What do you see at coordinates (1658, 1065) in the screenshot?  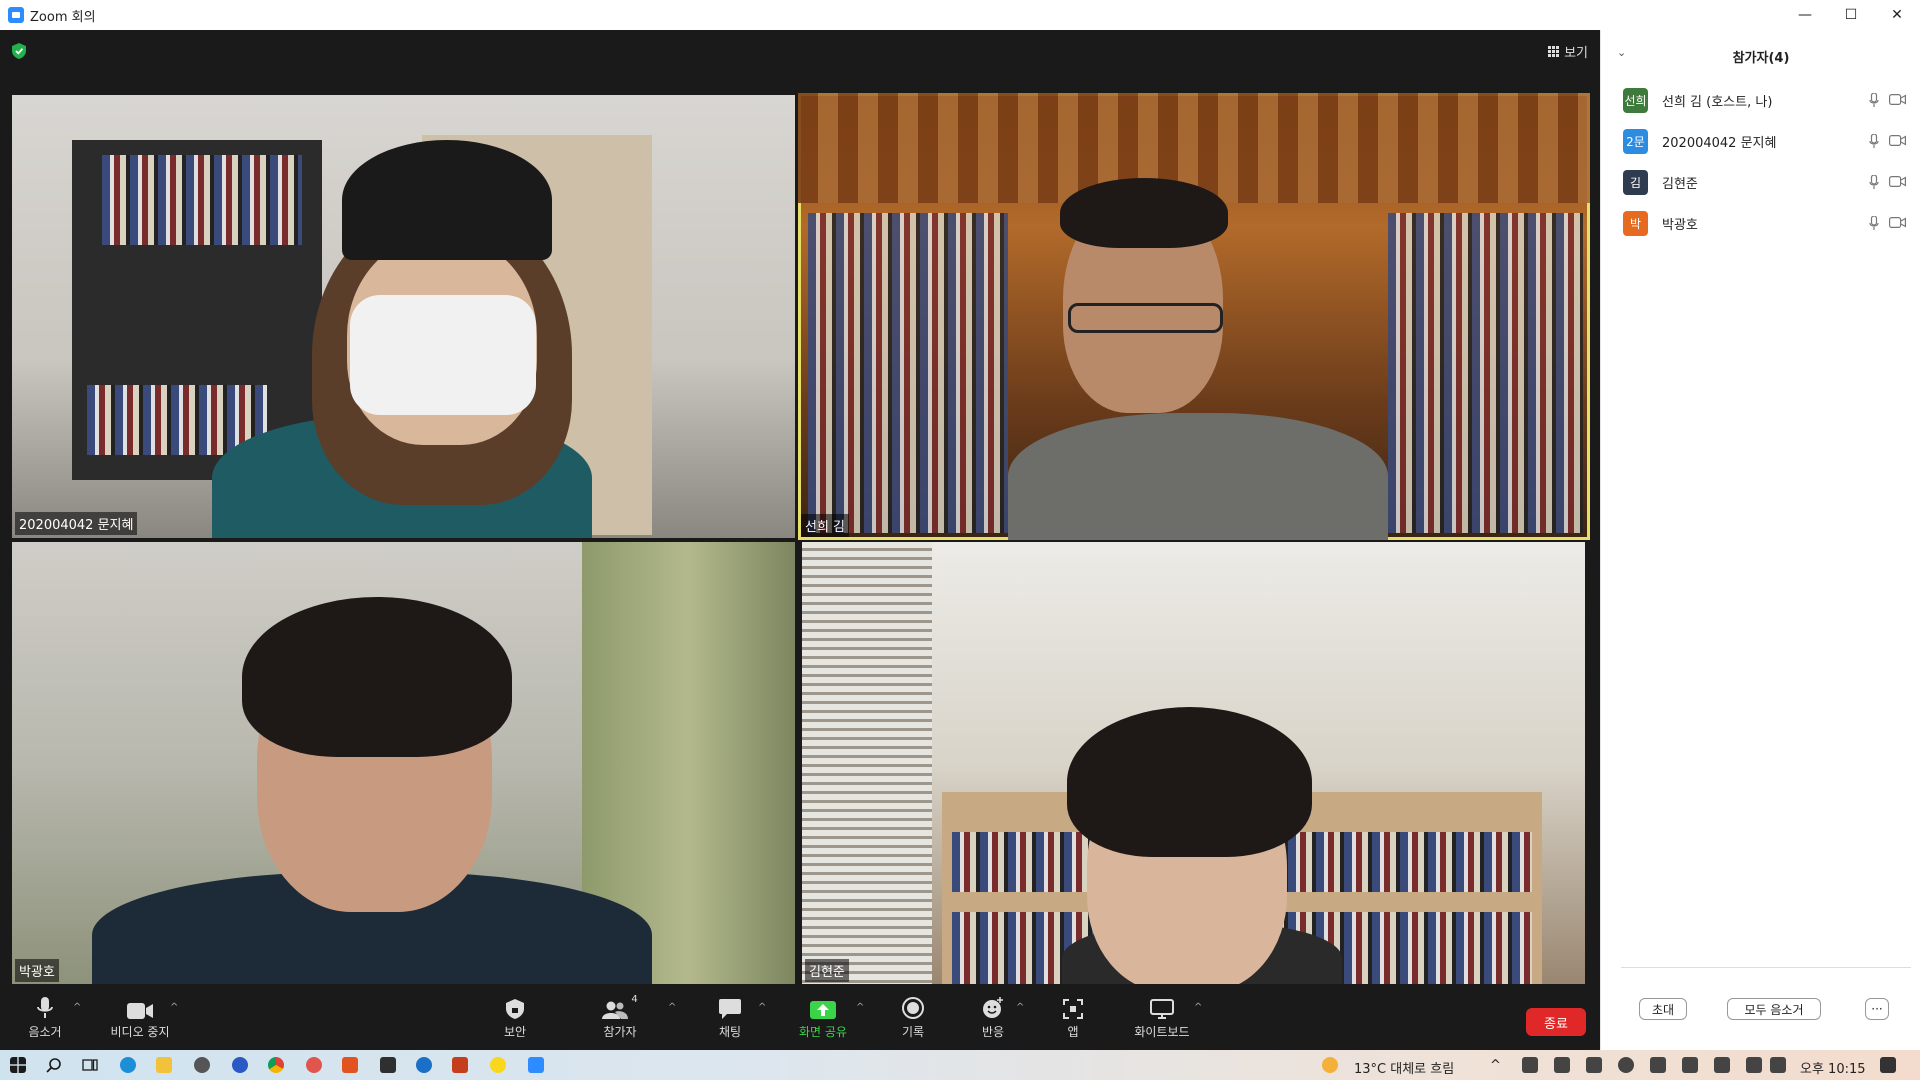 I see `network-icon` at bounding box center [1658, 1065].